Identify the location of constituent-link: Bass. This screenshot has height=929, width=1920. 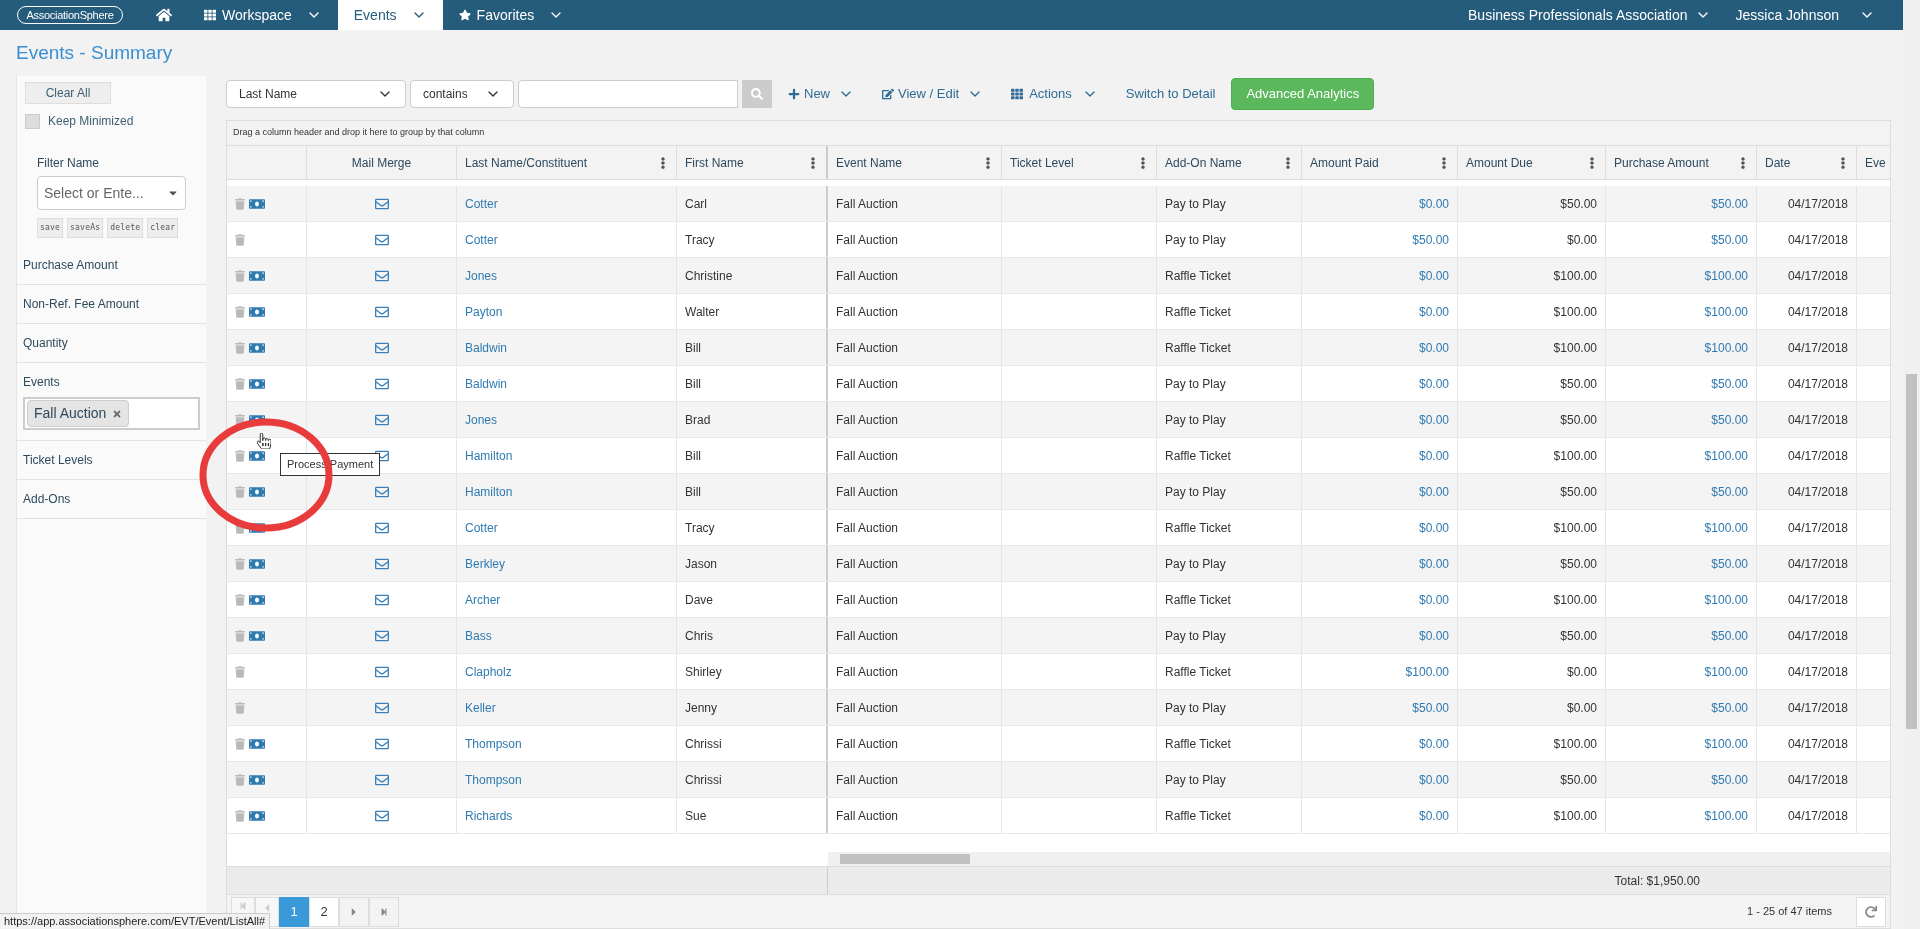
(478, 635).